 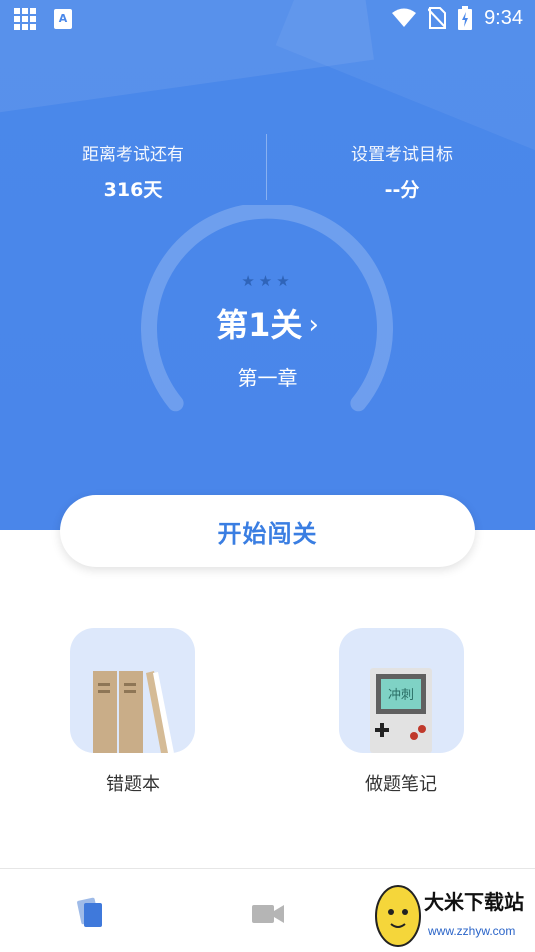 What do you see at coordinates (452, 916) in the screenshot?
I see `watermark: 大米下载站 www.zzhyw.com` at bounding box center [452, 916].